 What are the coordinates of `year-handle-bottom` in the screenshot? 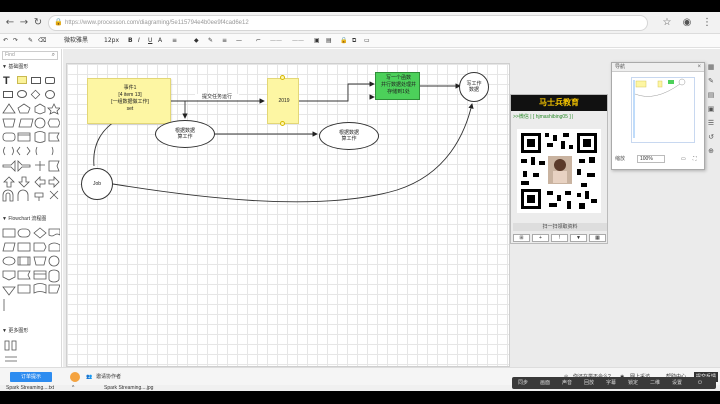 It's located at (282, 123).